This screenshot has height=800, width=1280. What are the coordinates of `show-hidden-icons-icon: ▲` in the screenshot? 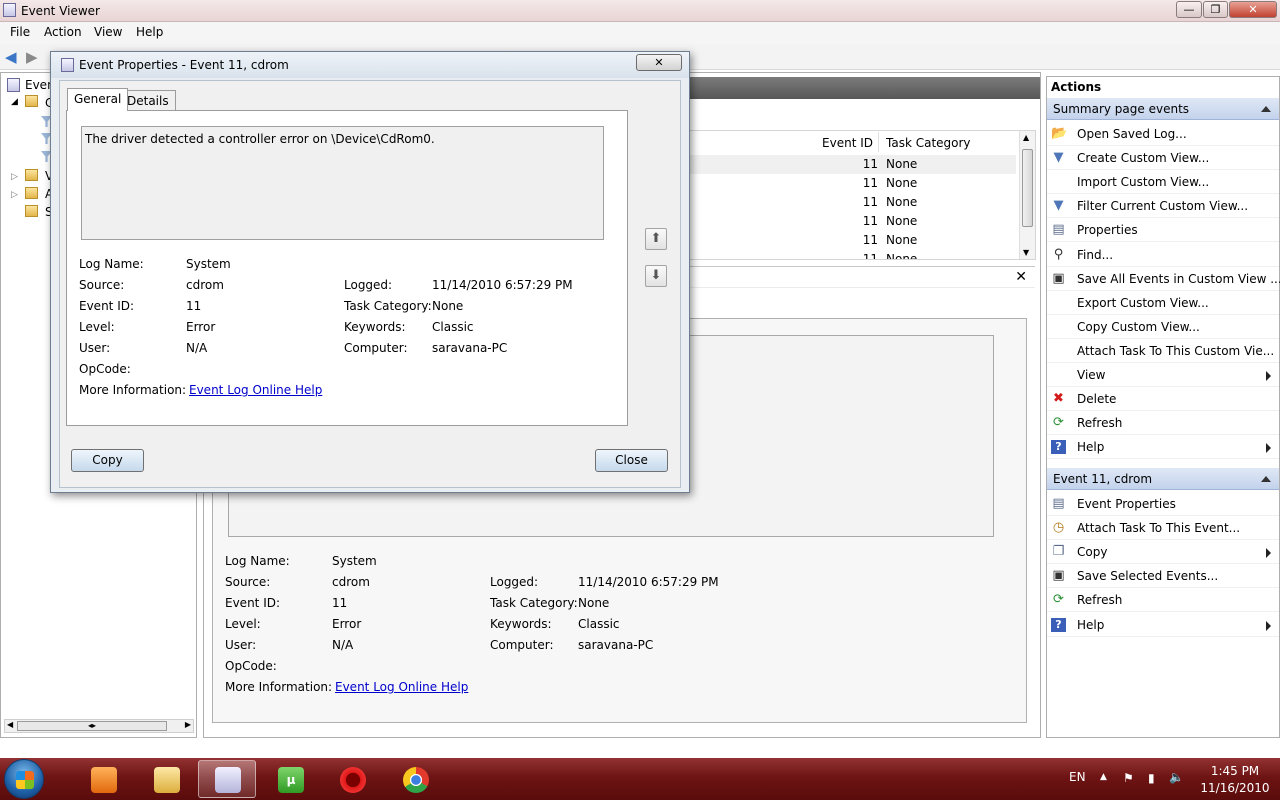 It's located at (1103, 777).